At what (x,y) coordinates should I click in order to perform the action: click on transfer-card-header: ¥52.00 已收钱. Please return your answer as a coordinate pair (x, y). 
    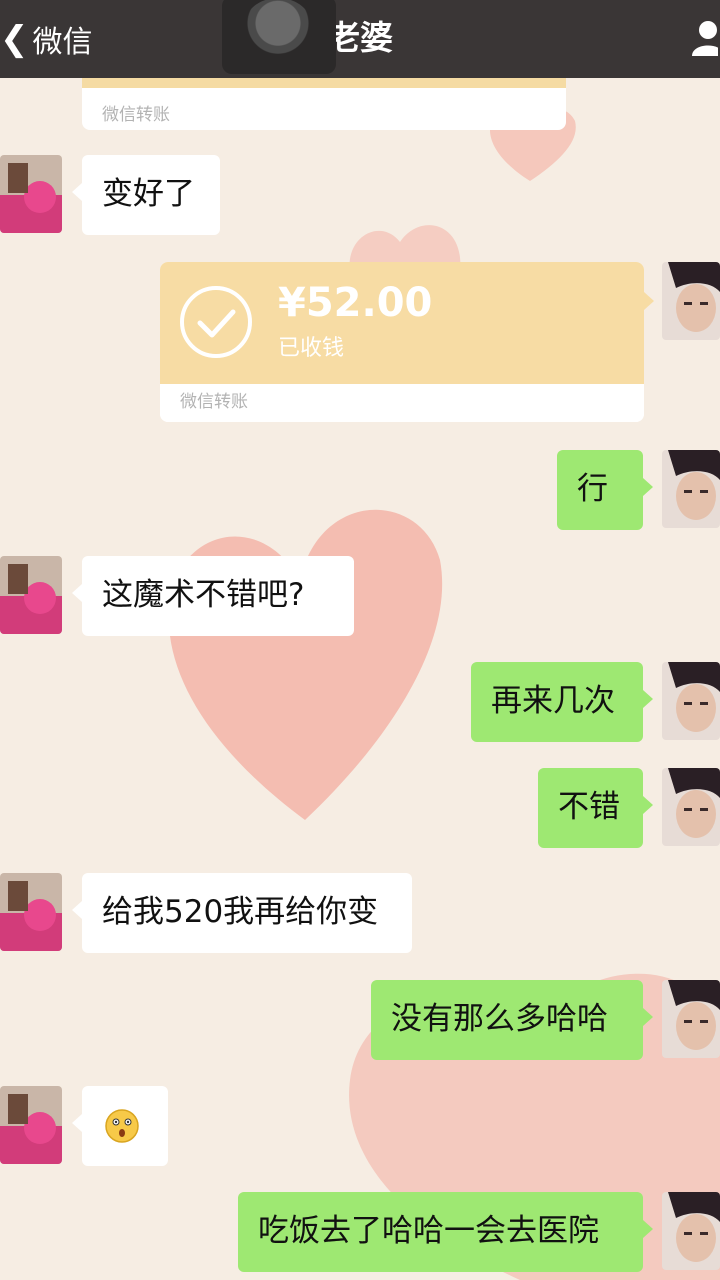
    Looking at the image, I should click on (402, 323).